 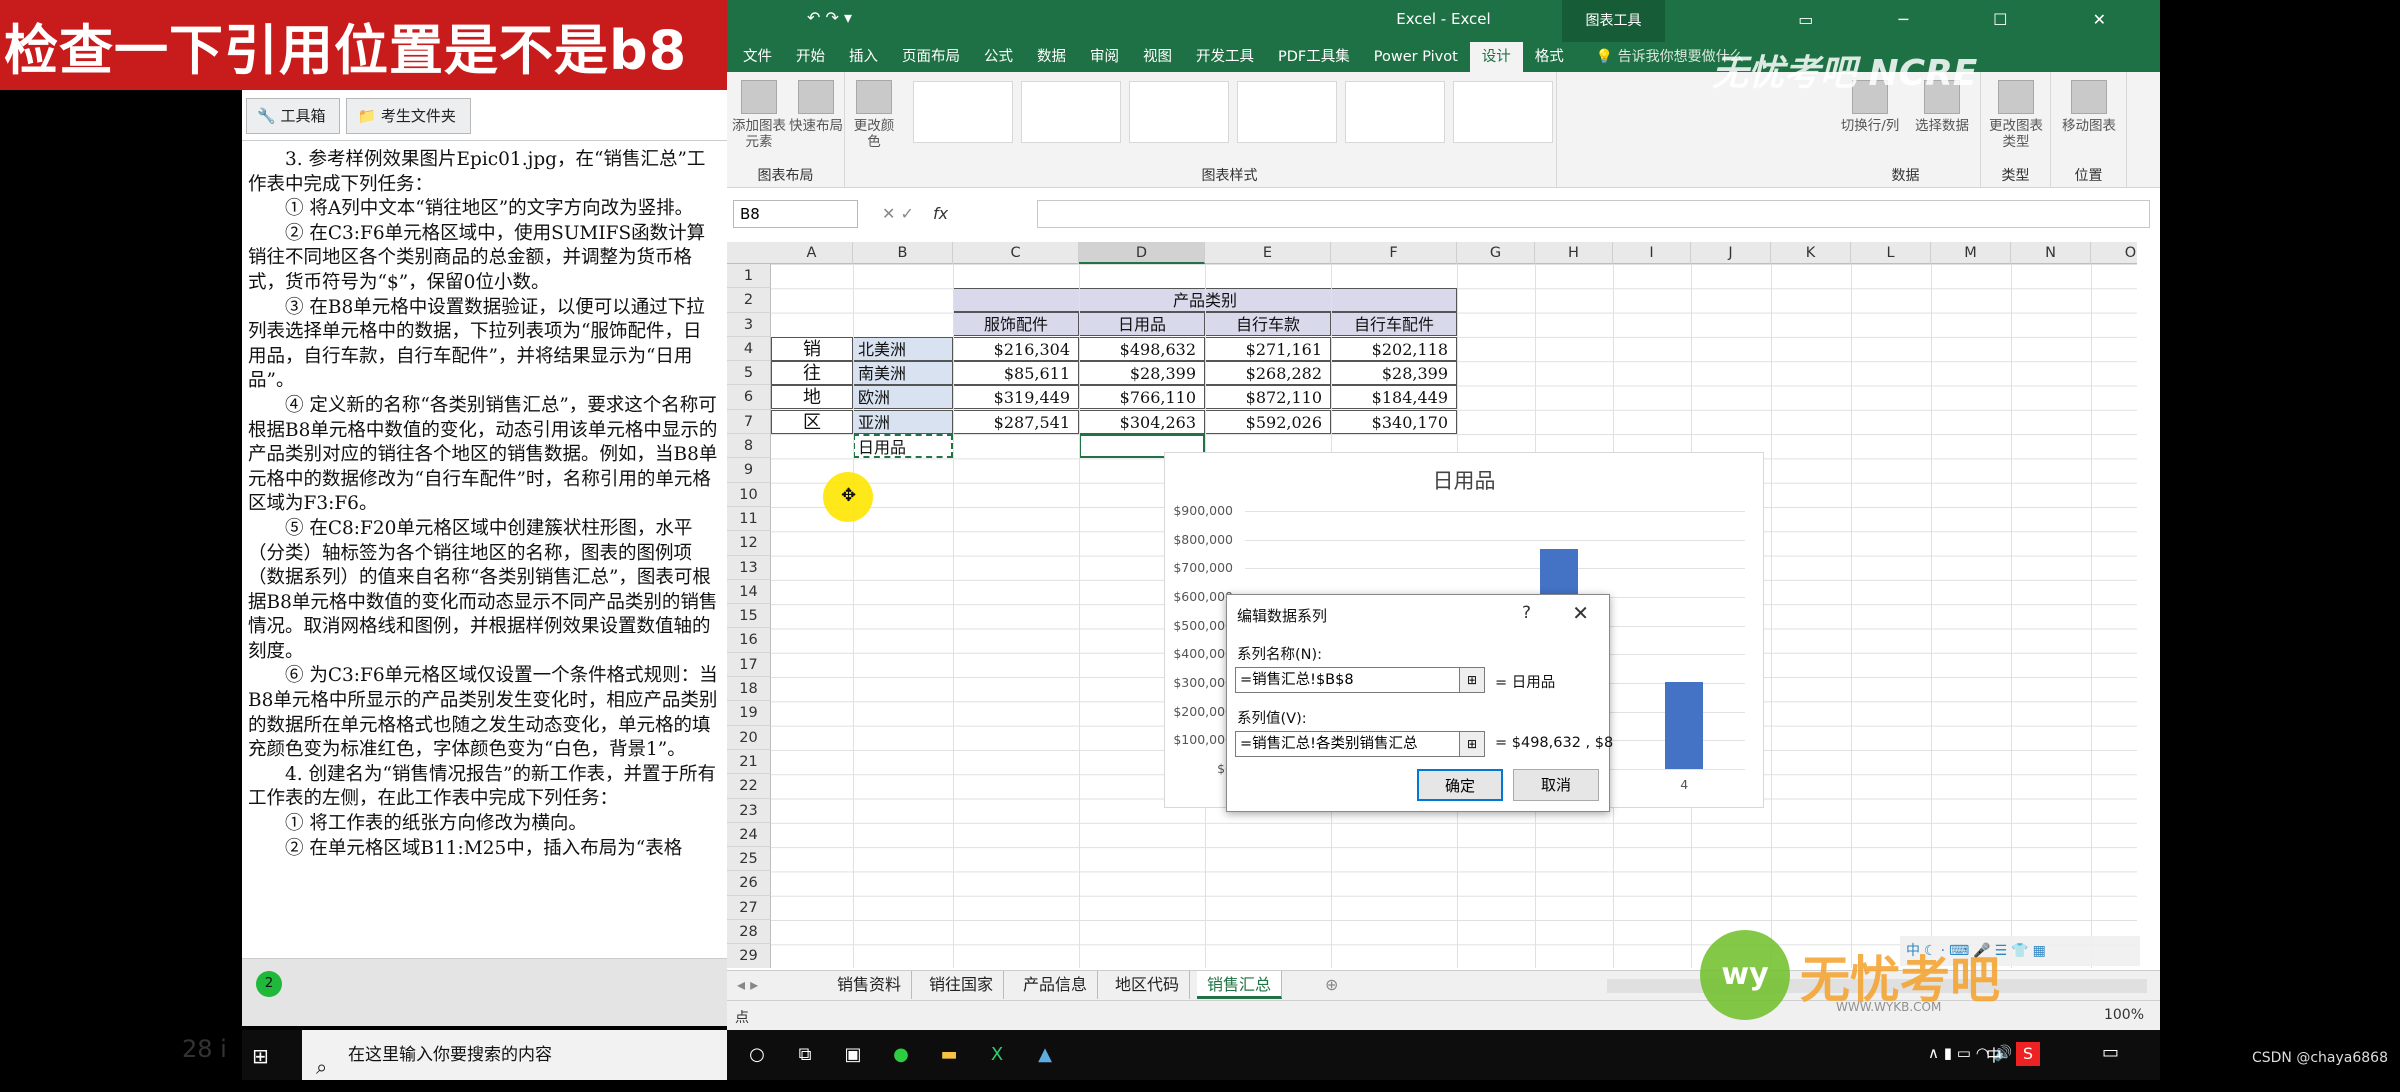 What do you see at coordinates (1811, 253) in the screenshot?
I see `col-header-K: K` at bounding box center [1811, 253].